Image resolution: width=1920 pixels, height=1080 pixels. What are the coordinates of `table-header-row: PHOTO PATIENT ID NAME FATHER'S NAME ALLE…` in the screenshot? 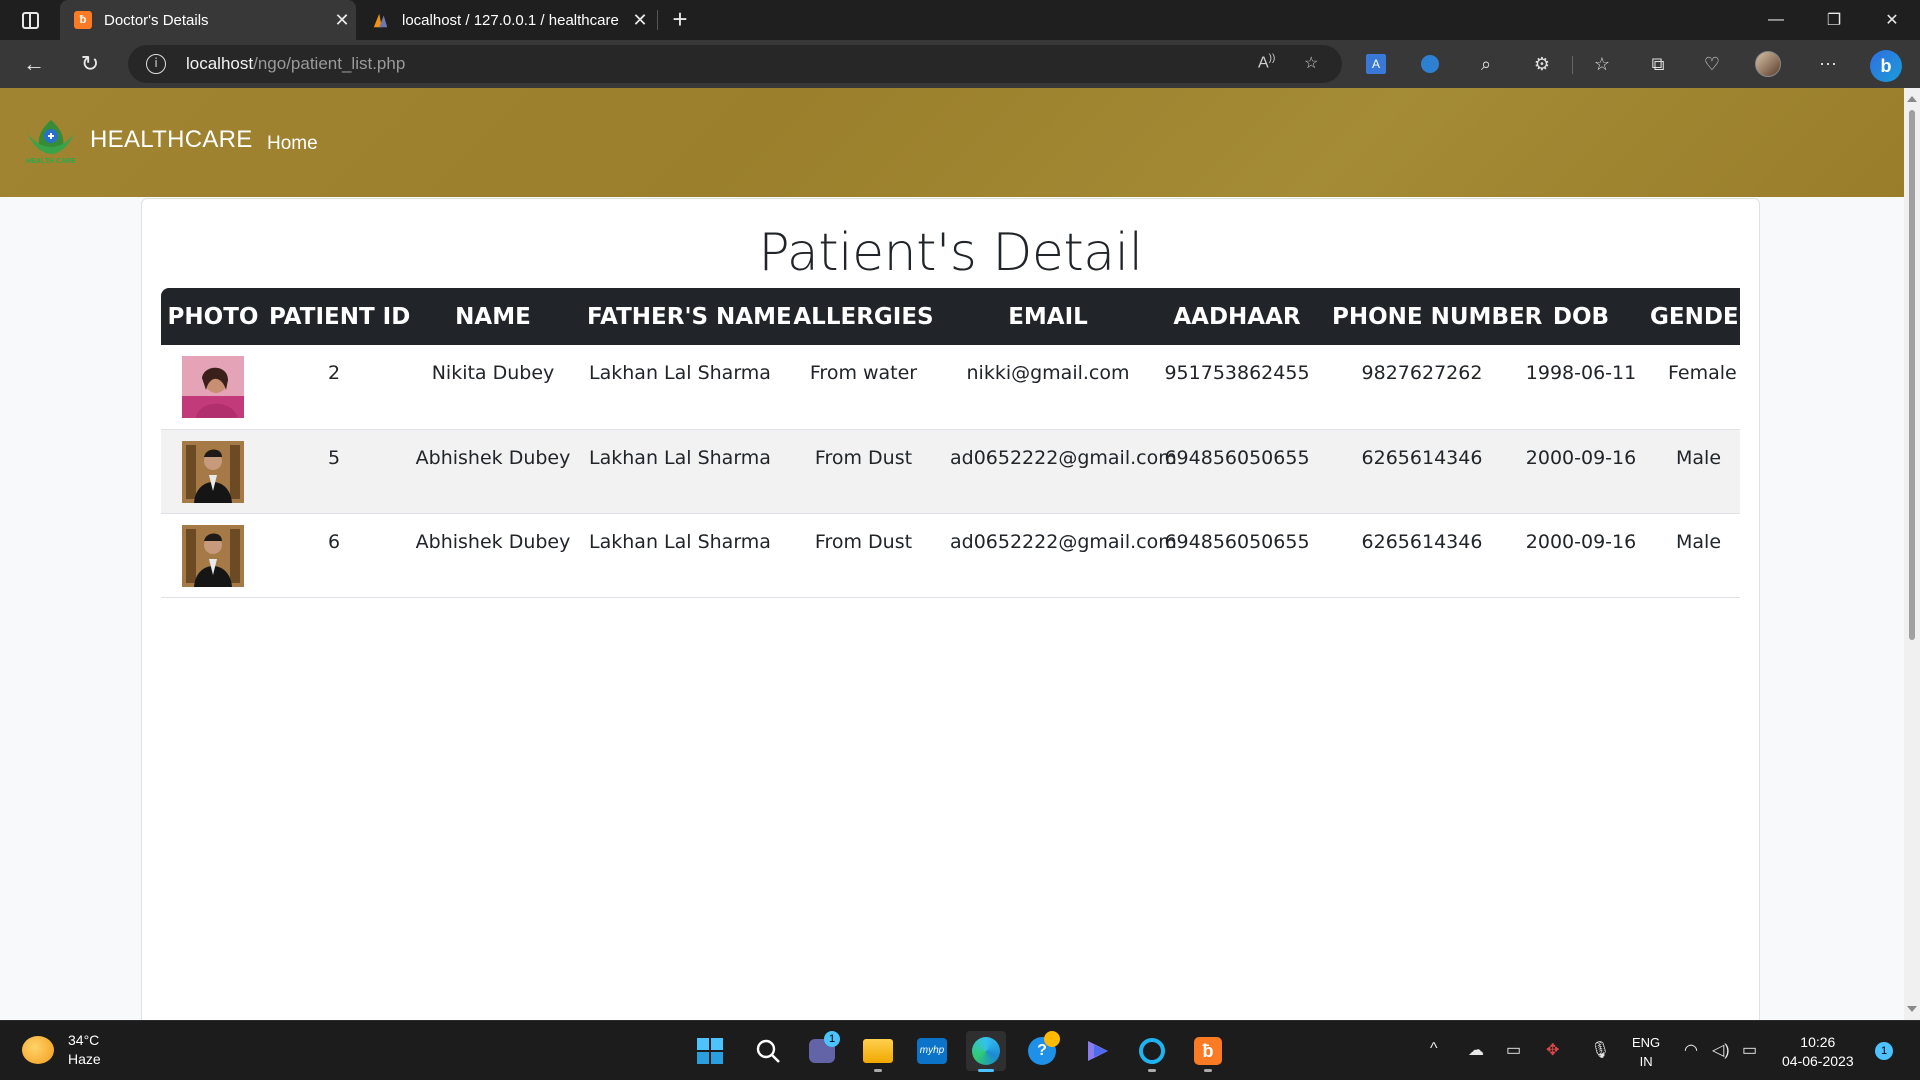 It's located at (950, 316).